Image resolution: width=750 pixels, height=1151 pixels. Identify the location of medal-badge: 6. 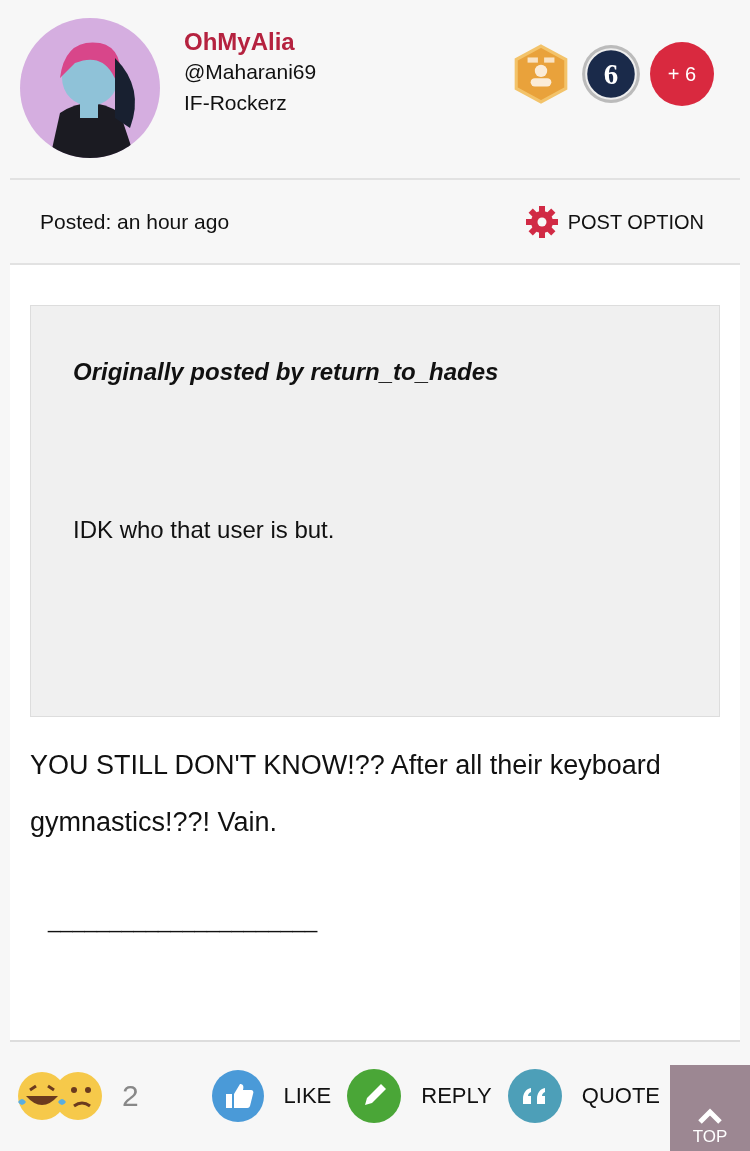
(611, 74).